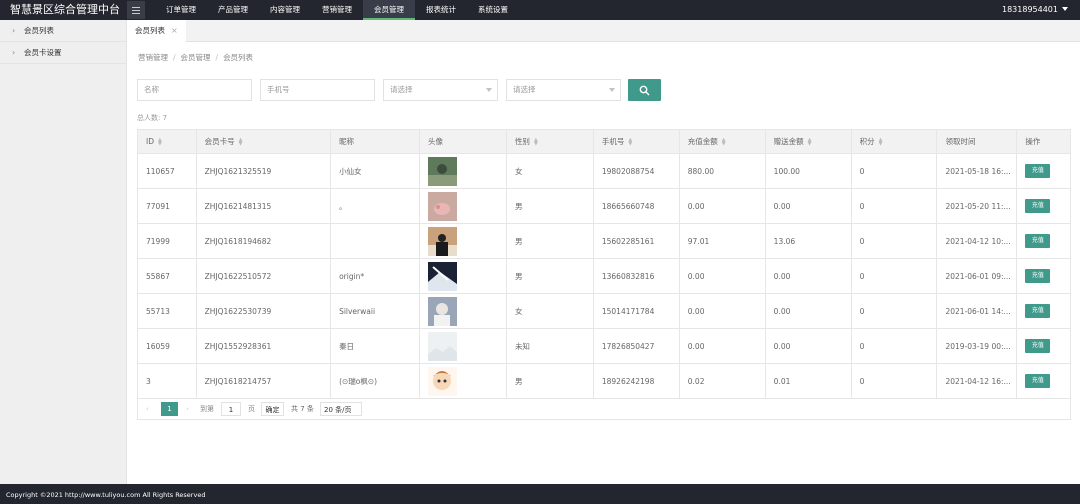 The width and height of the screenshot is (1080, 504). I want to click on col-header-avatar: 头像, so click(463, 141).